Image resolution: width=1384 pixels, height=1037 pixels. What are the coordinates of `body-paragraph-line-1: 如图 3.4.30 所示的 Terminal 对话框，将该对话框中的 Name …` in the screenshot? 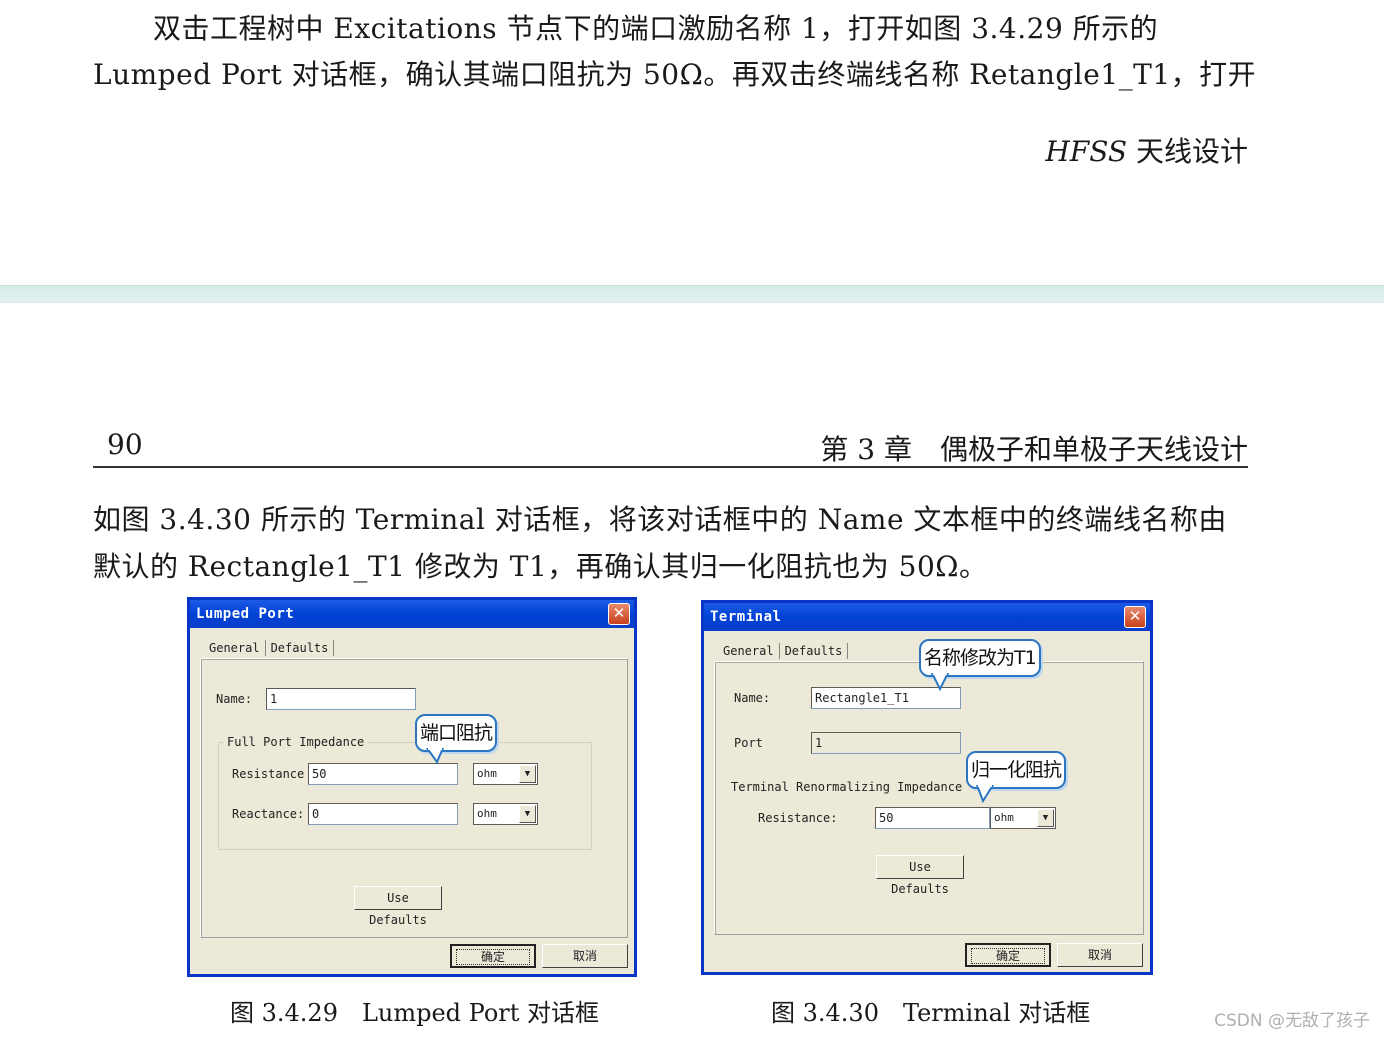 It's located at (660, 519).